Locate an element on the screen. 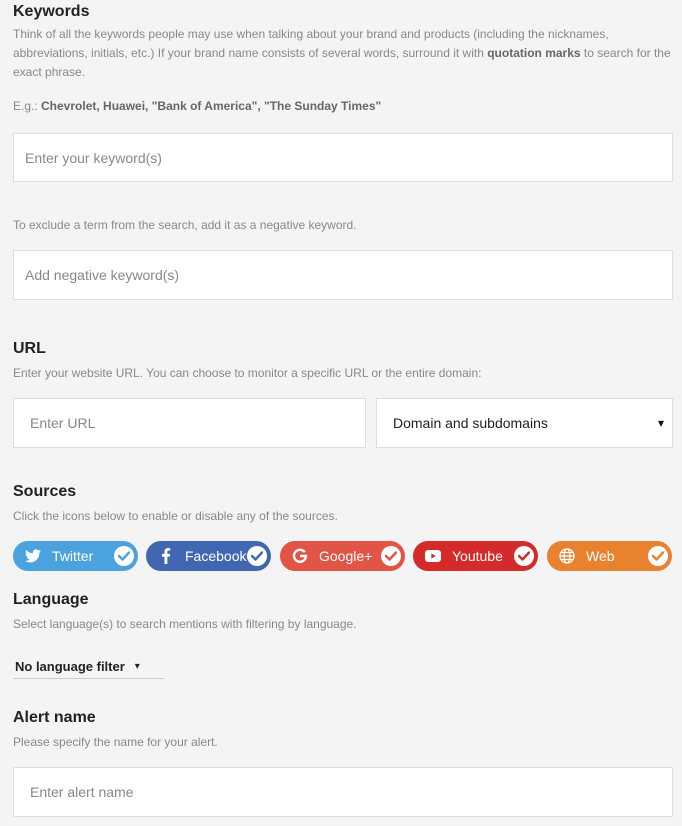 This screenshot has width=682, height=826. source-label: Facebook is located at coordinates (216, 556).